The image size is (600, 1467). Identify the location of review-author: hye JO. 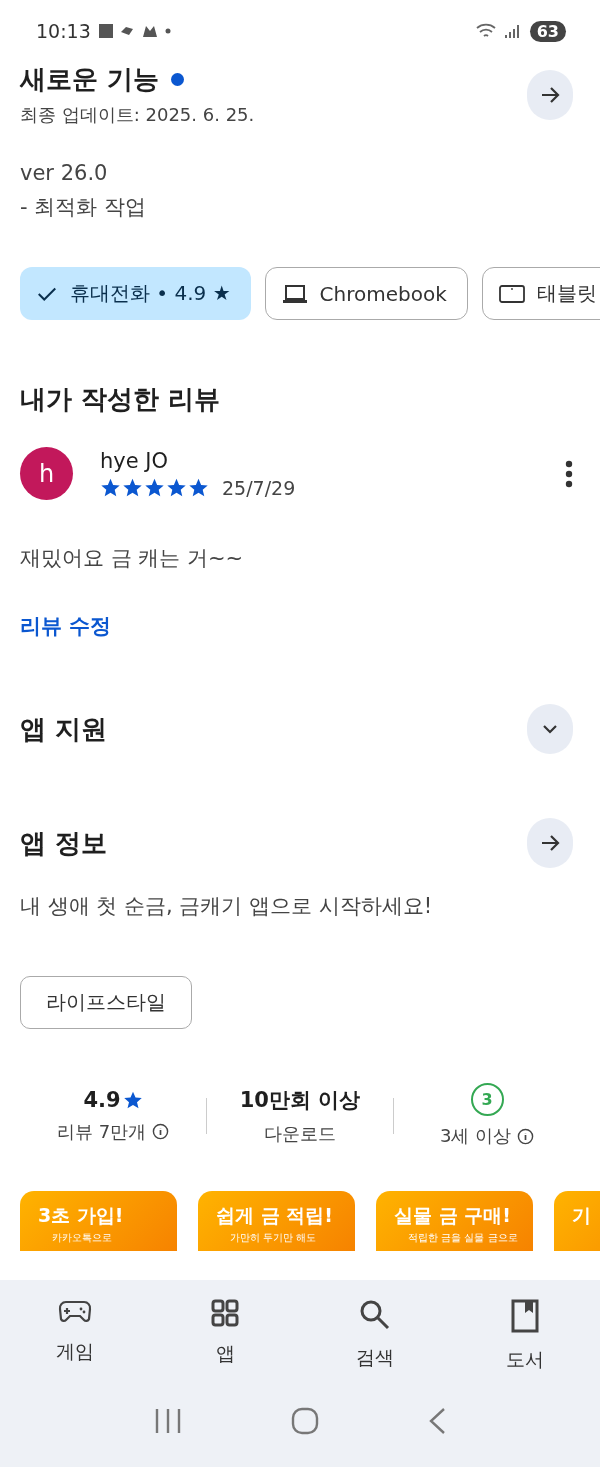
(135, 460).